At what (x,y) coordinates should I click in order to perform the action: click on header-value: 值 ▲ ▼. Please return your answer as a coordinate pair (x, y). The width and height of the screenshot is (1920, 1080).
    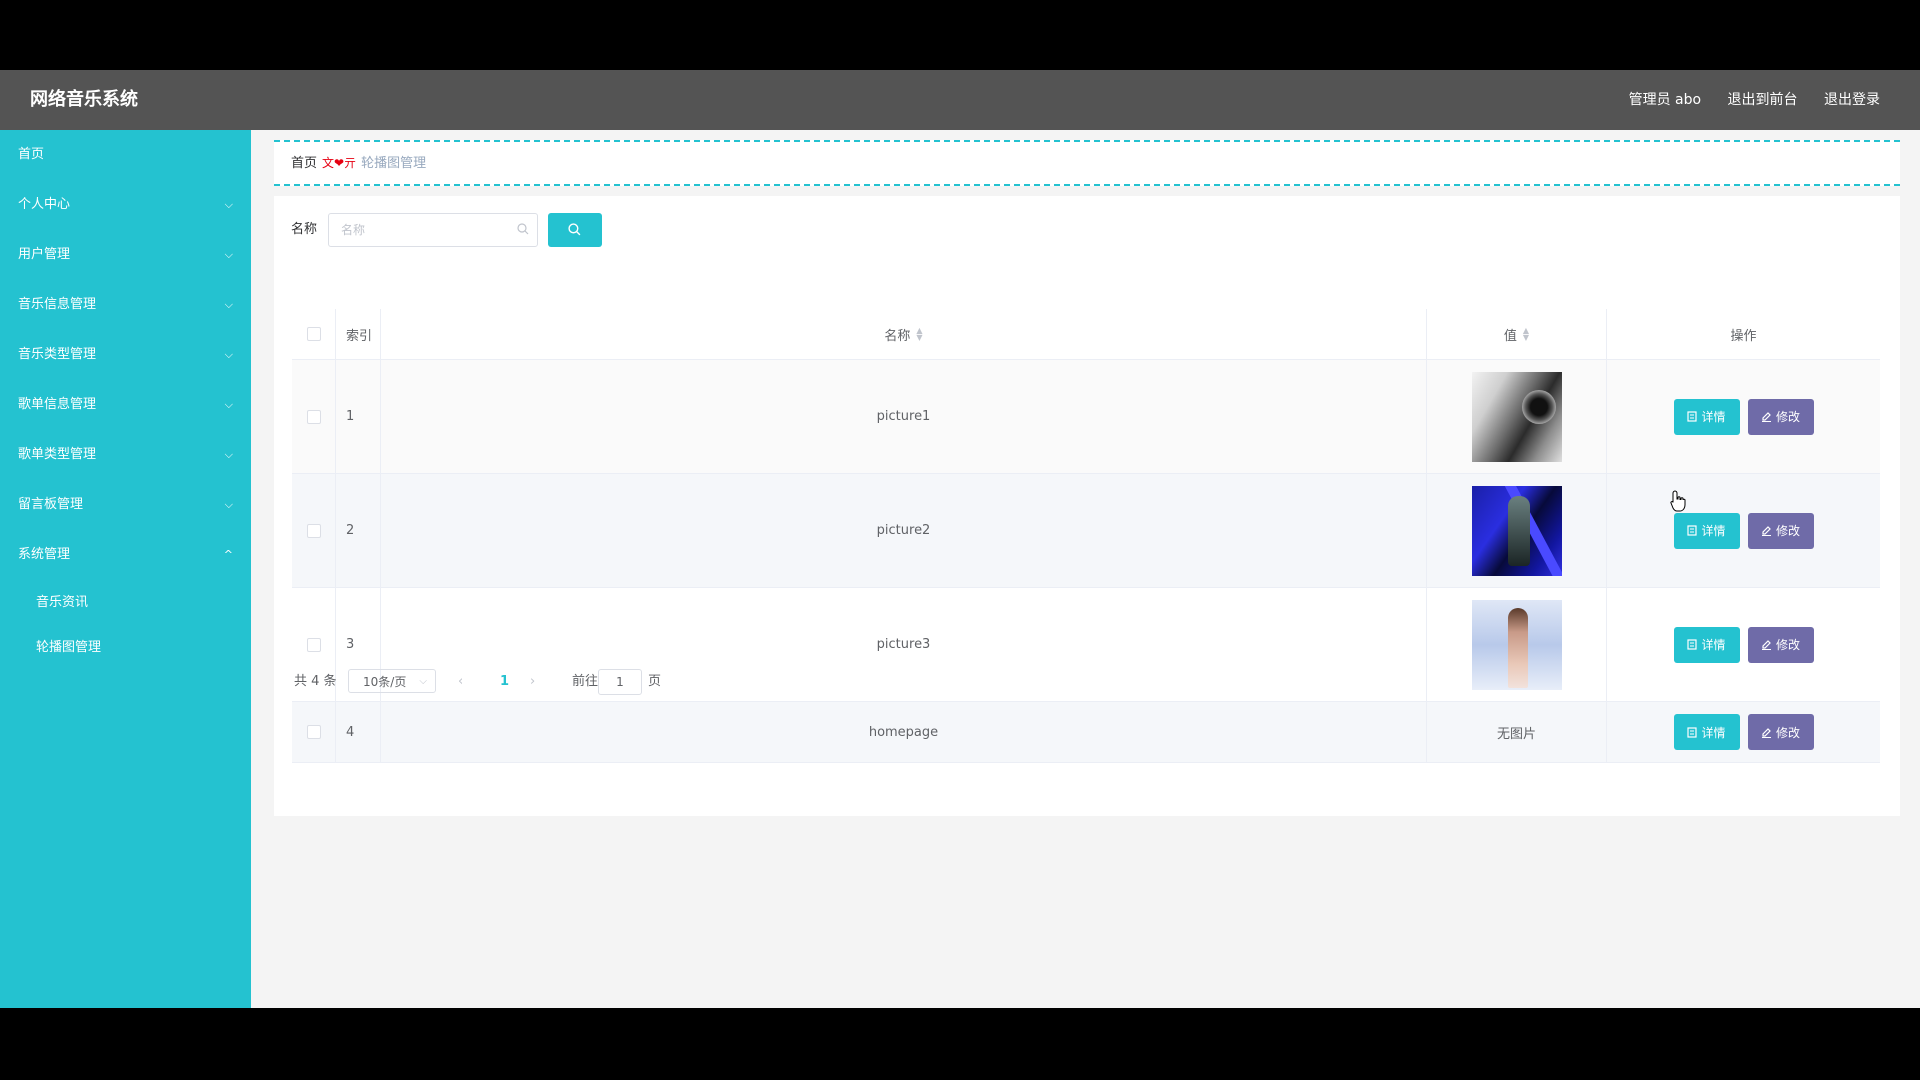
    Looking at the image, I should click on (1517, 334).